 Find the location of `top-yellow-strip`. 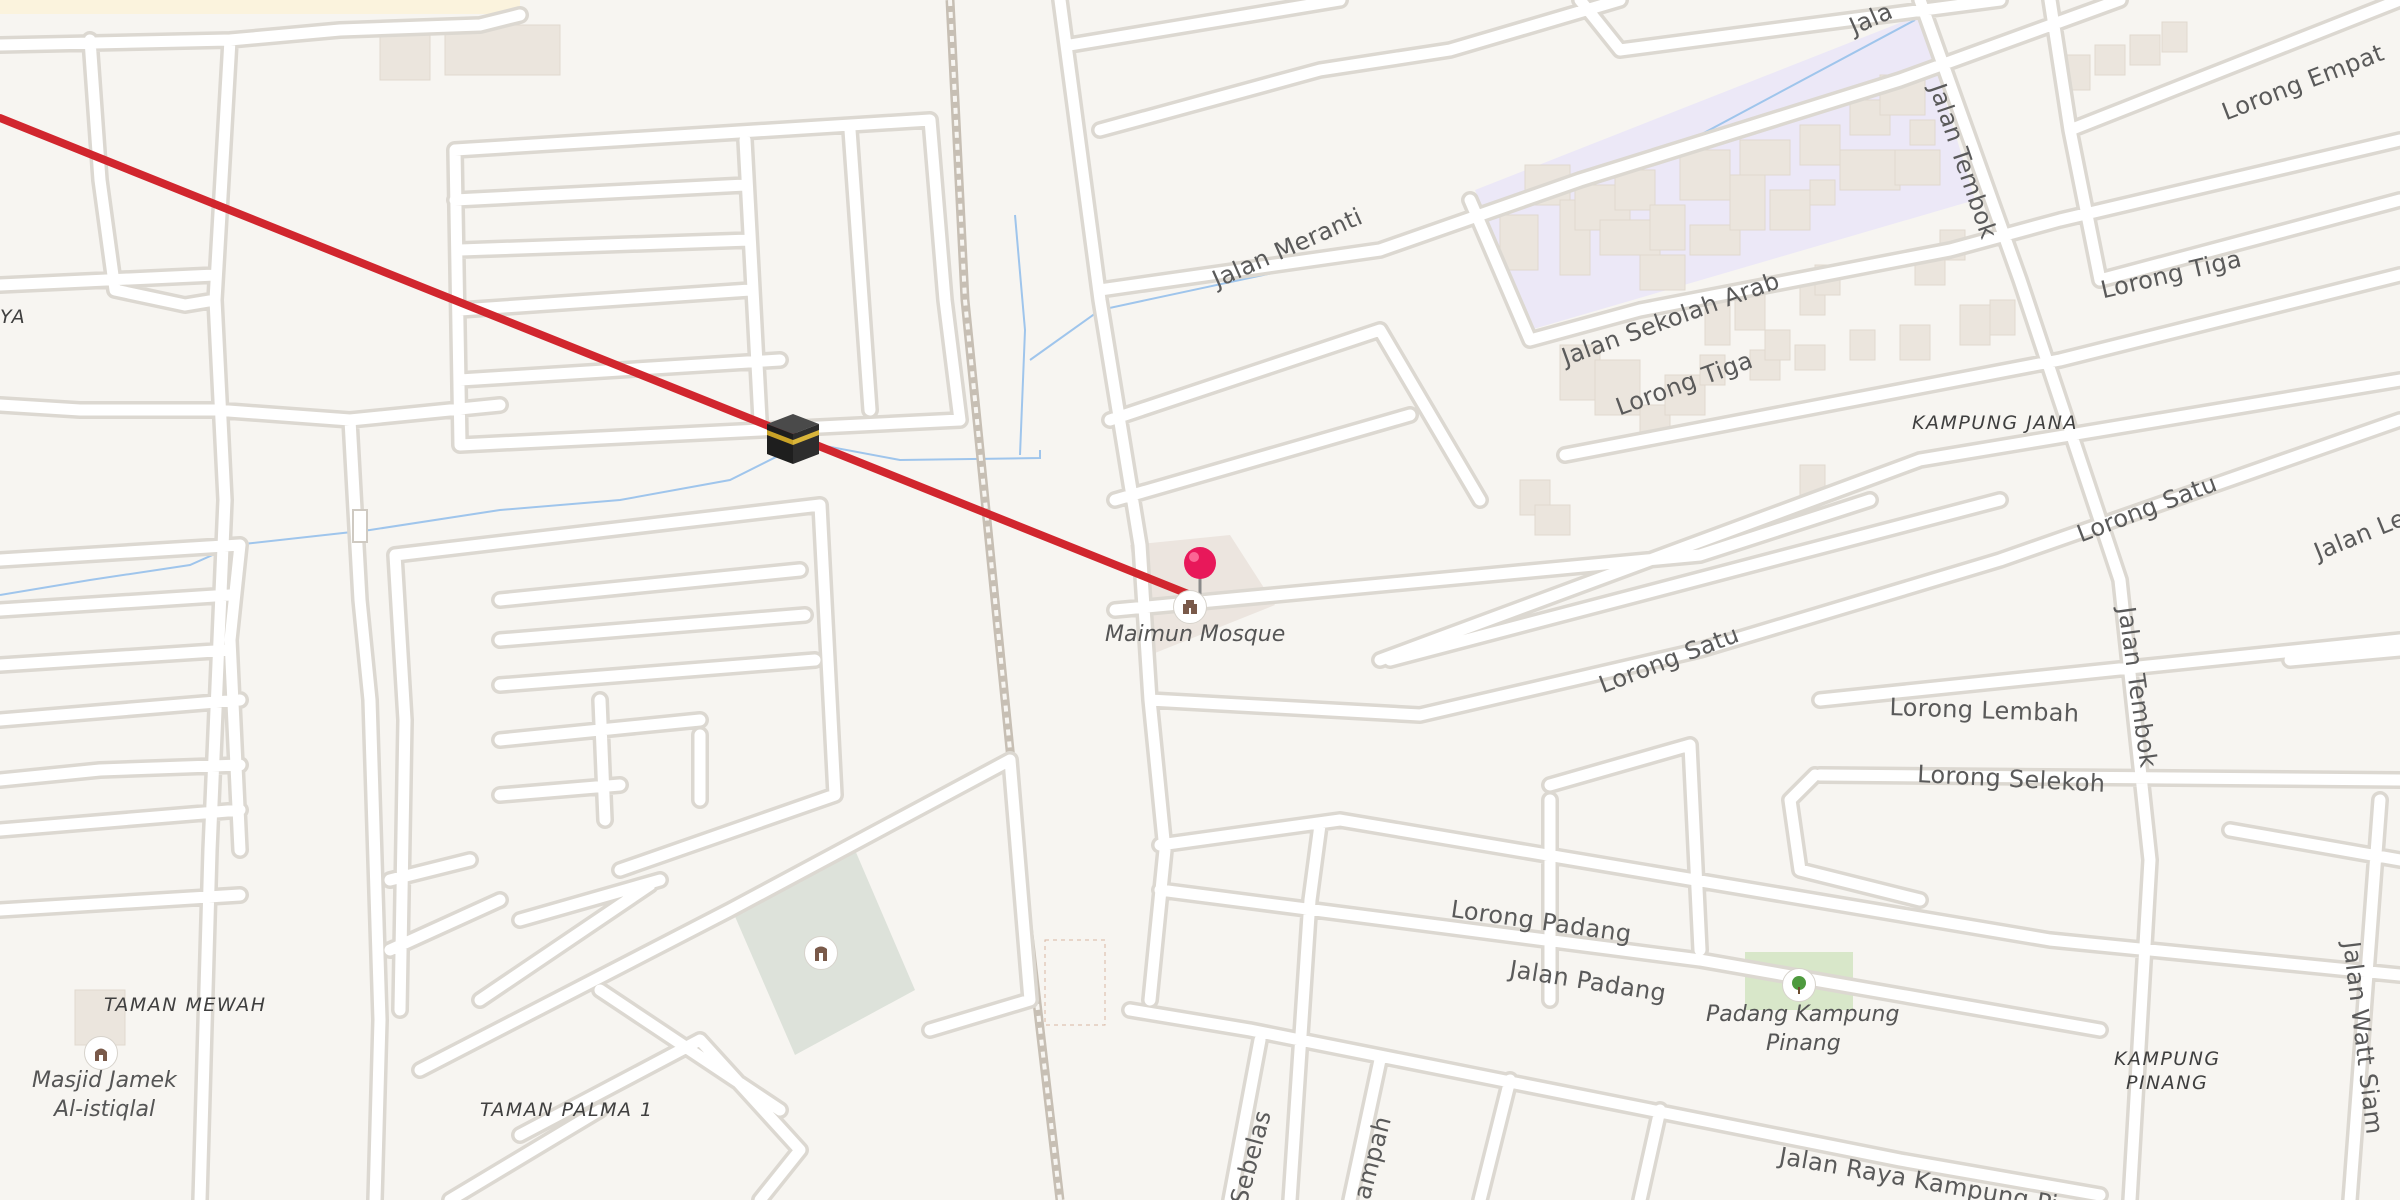

top-yellow-strip is located at coordinates (260, 7).